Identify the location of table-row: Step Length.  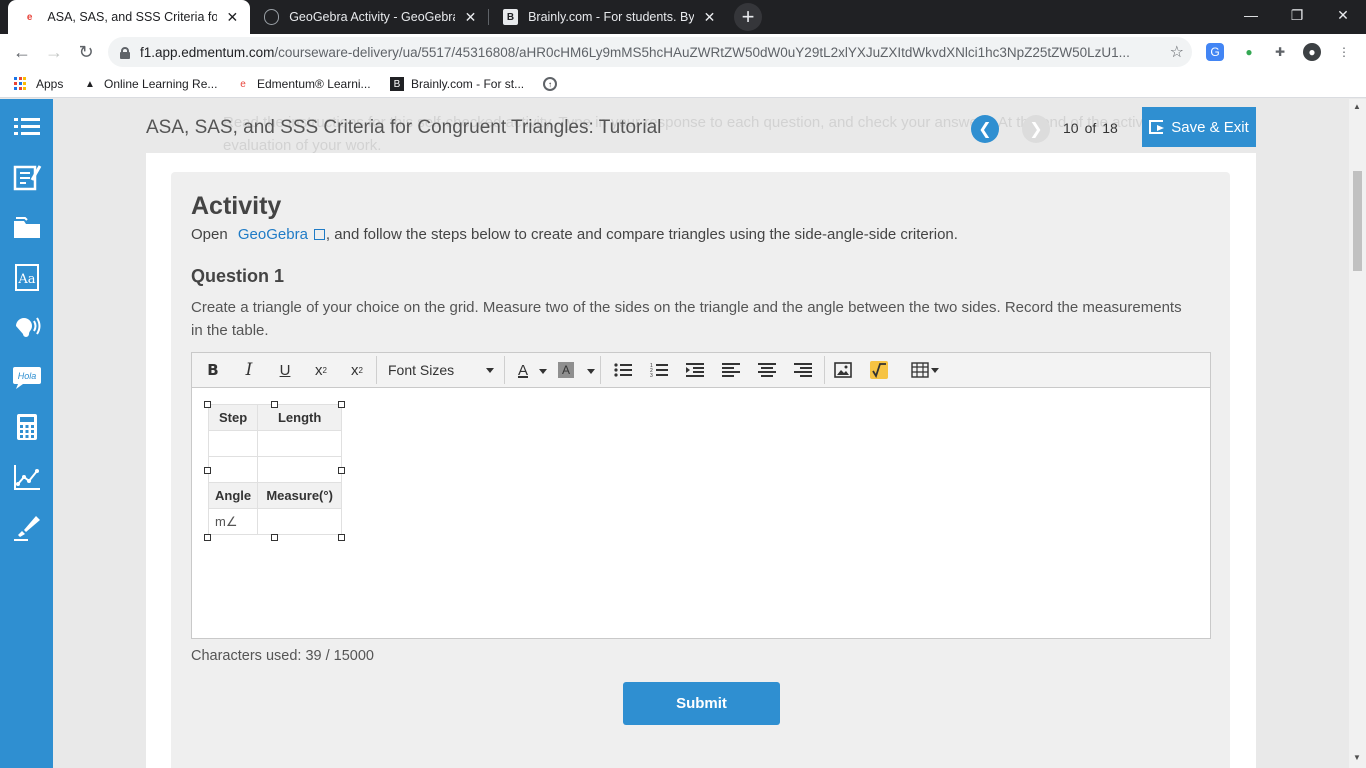
(275, 417).